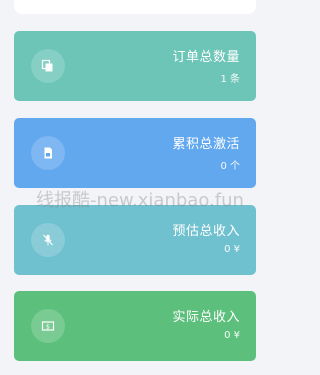 The height and width of the screenshot is (375, 320). What do you see at coordinates (206, 231) in the screenshot?
I see `card-title: 预估总收入` at bounding box center [206, 231].